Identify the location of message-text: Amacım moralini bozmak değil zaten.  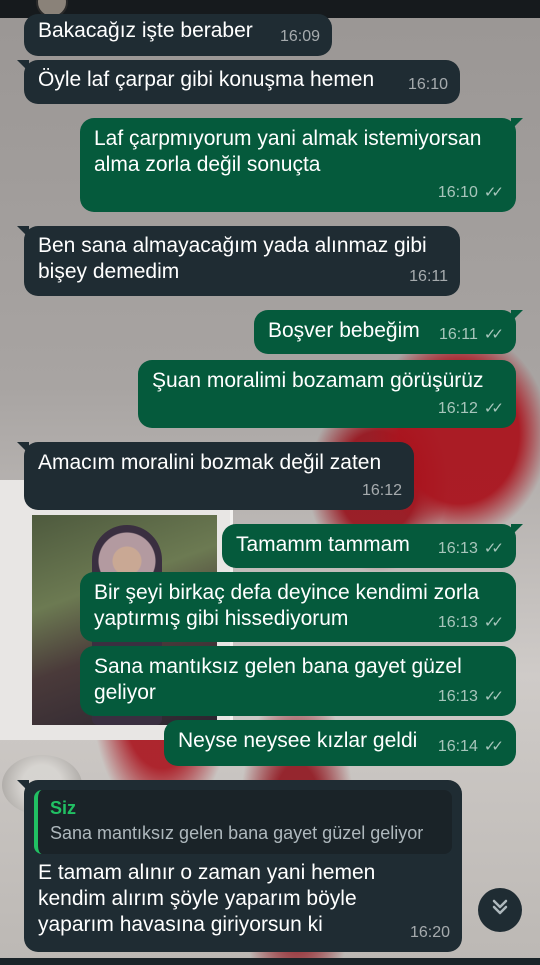
(210, 462).